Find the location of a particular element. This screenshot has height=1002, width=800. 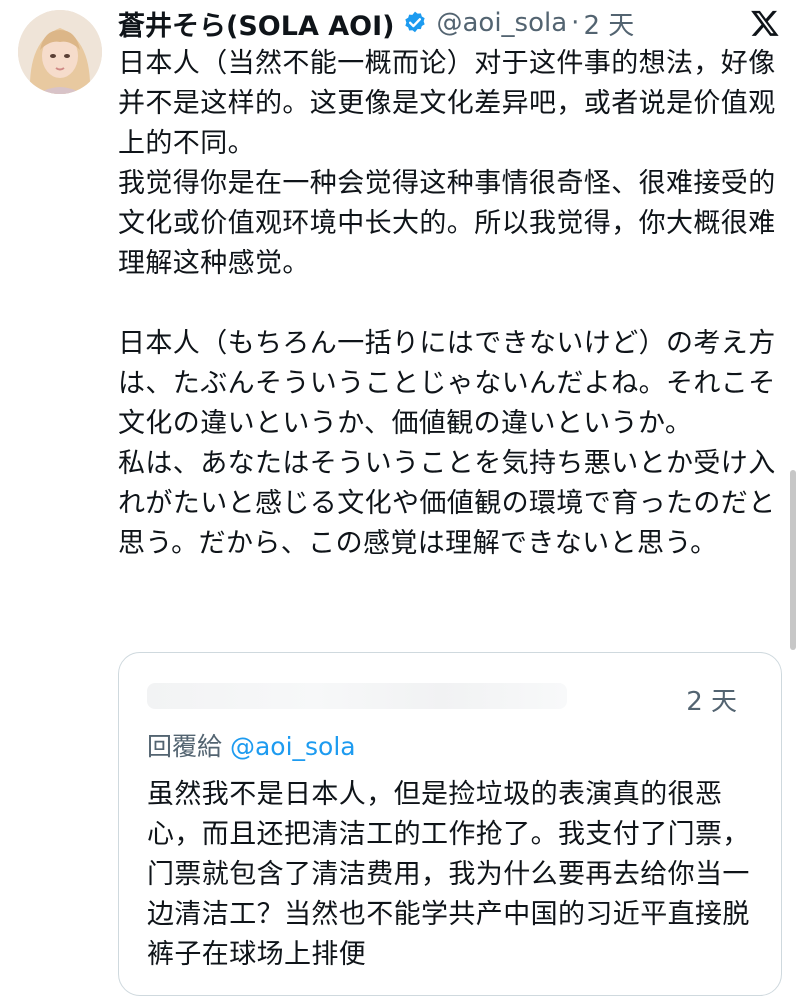

reply-prefix: 回覆給 is located at coordinates (185, 746).